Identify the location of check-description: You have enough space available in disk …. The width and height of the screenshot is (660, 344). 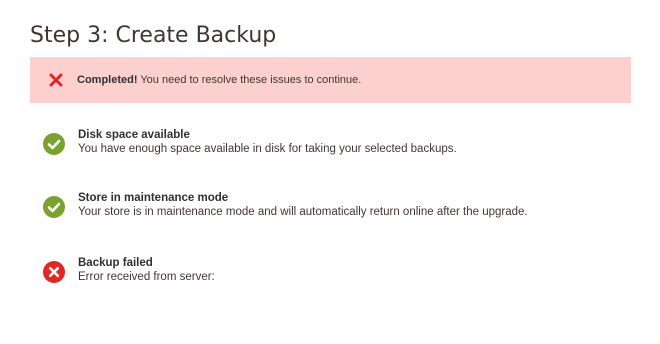
(267, 149).